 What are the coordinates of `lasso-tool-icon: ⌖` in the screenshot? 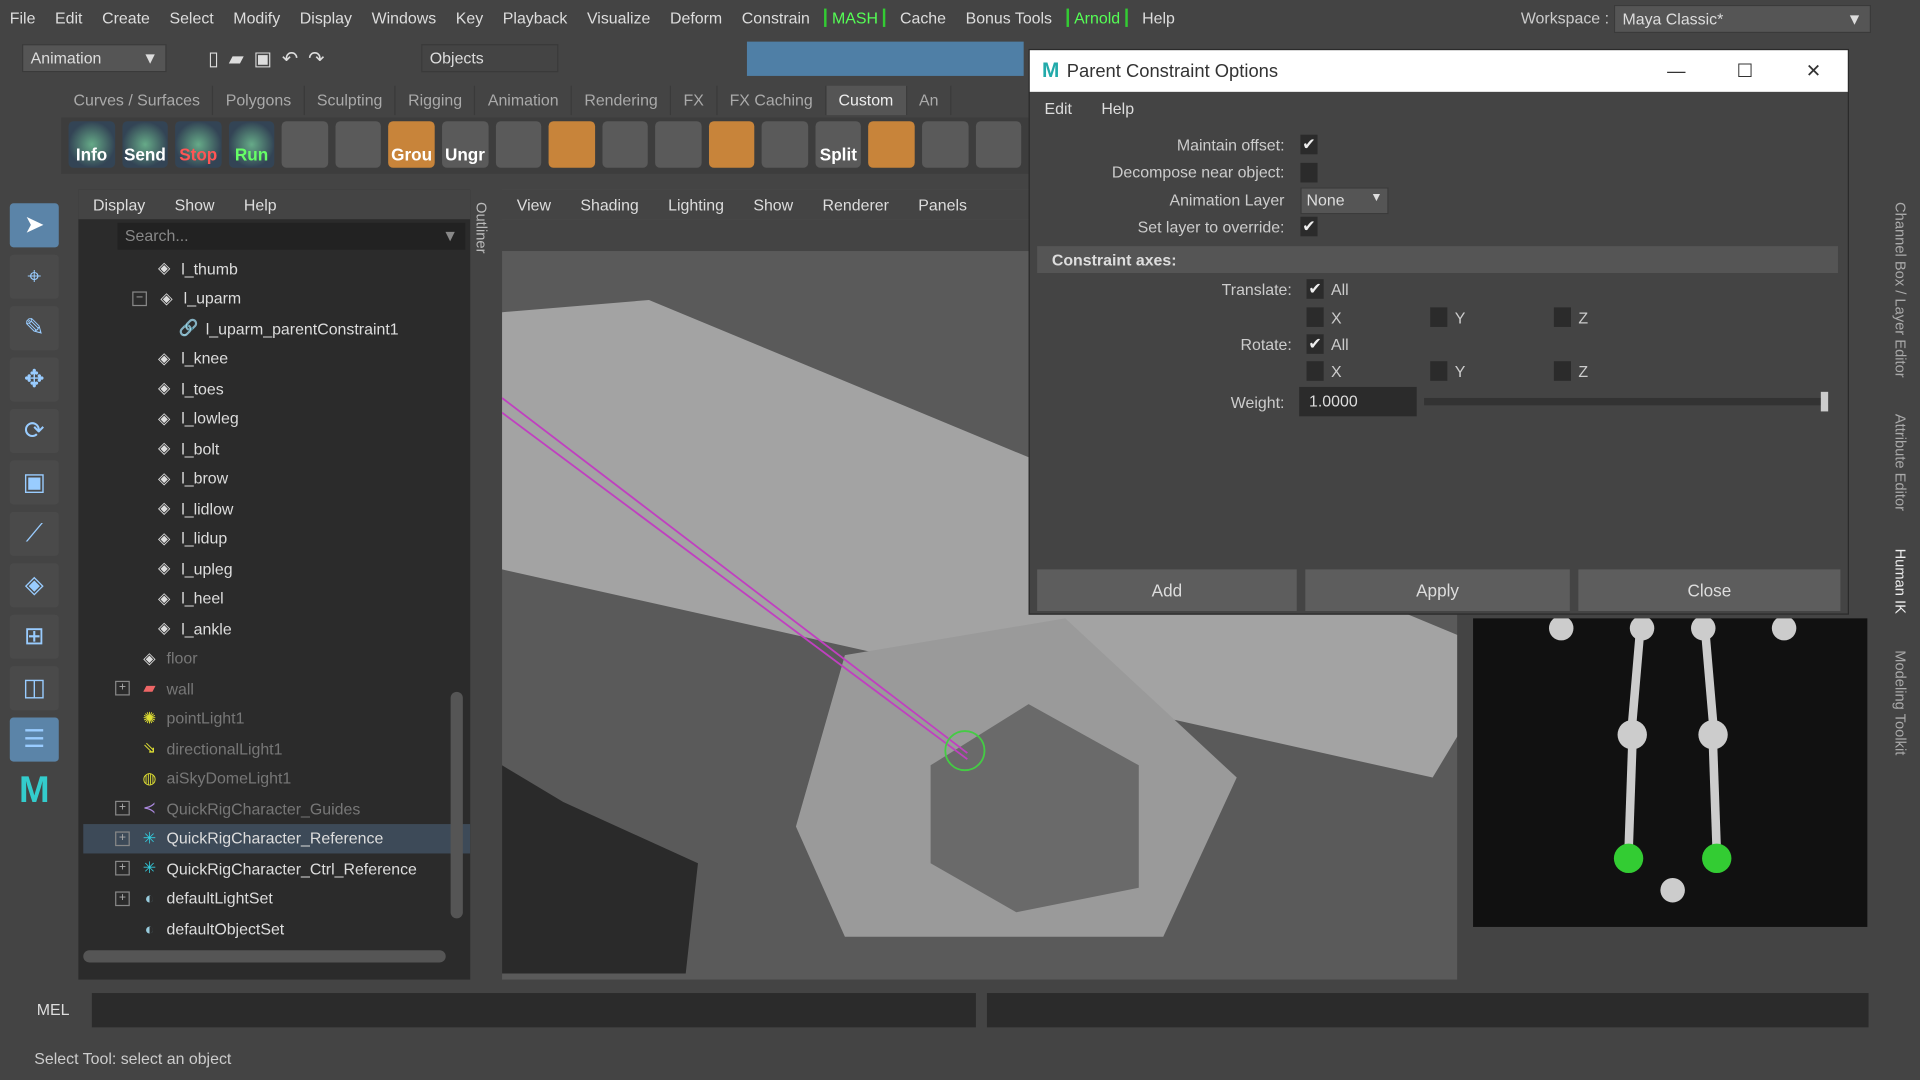 It's located at (34, 276).